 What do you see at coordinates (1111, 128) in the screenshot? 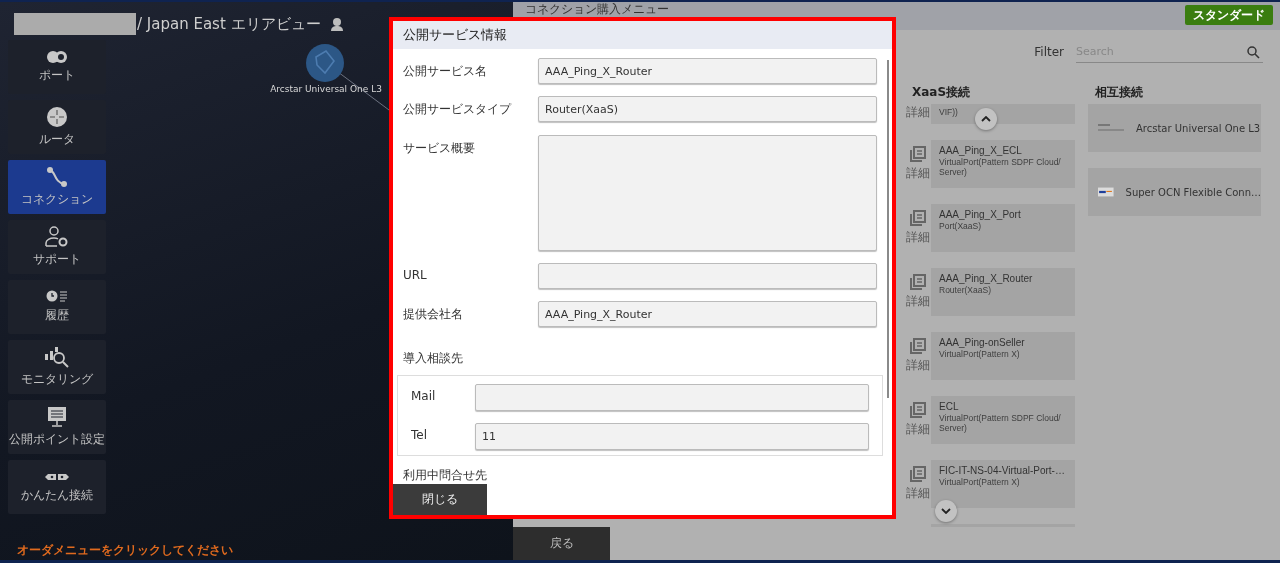
I see `service-logo` at bounding box center [1111, 128].